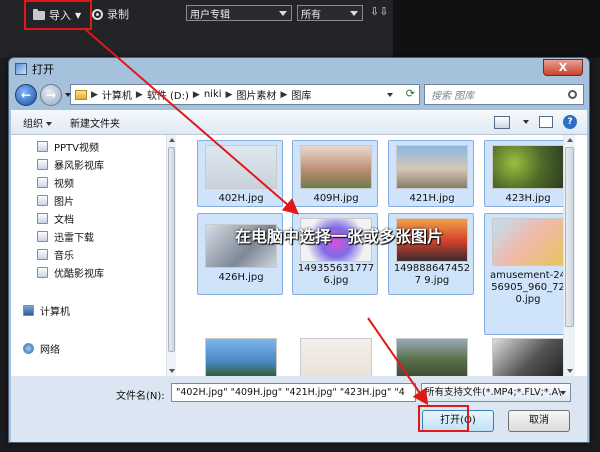  I want to click on refresh-icon: ⟳, so click(410, 93).